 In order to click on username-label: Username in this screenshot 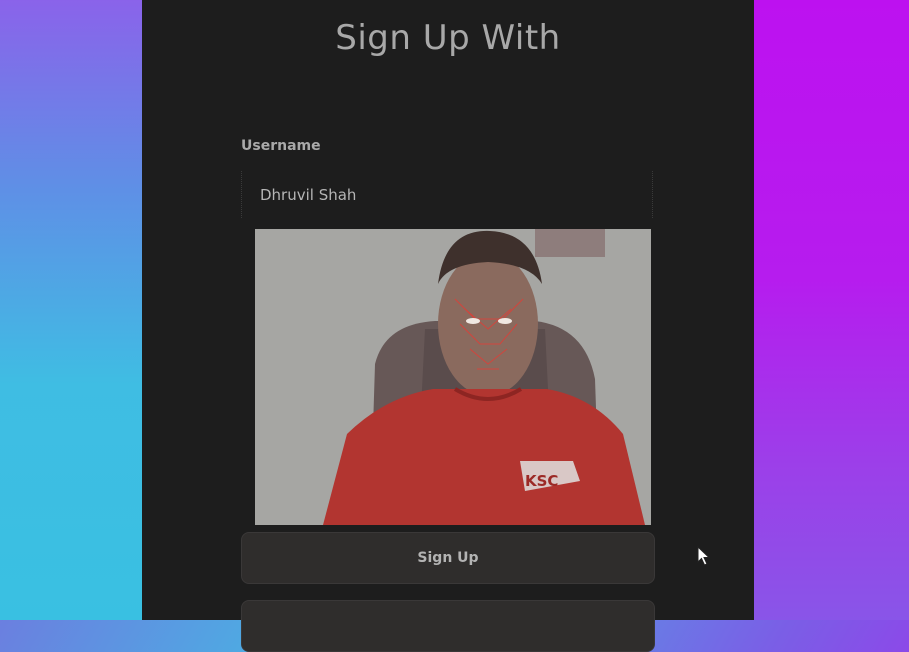, I will do `click(281, 146)`.